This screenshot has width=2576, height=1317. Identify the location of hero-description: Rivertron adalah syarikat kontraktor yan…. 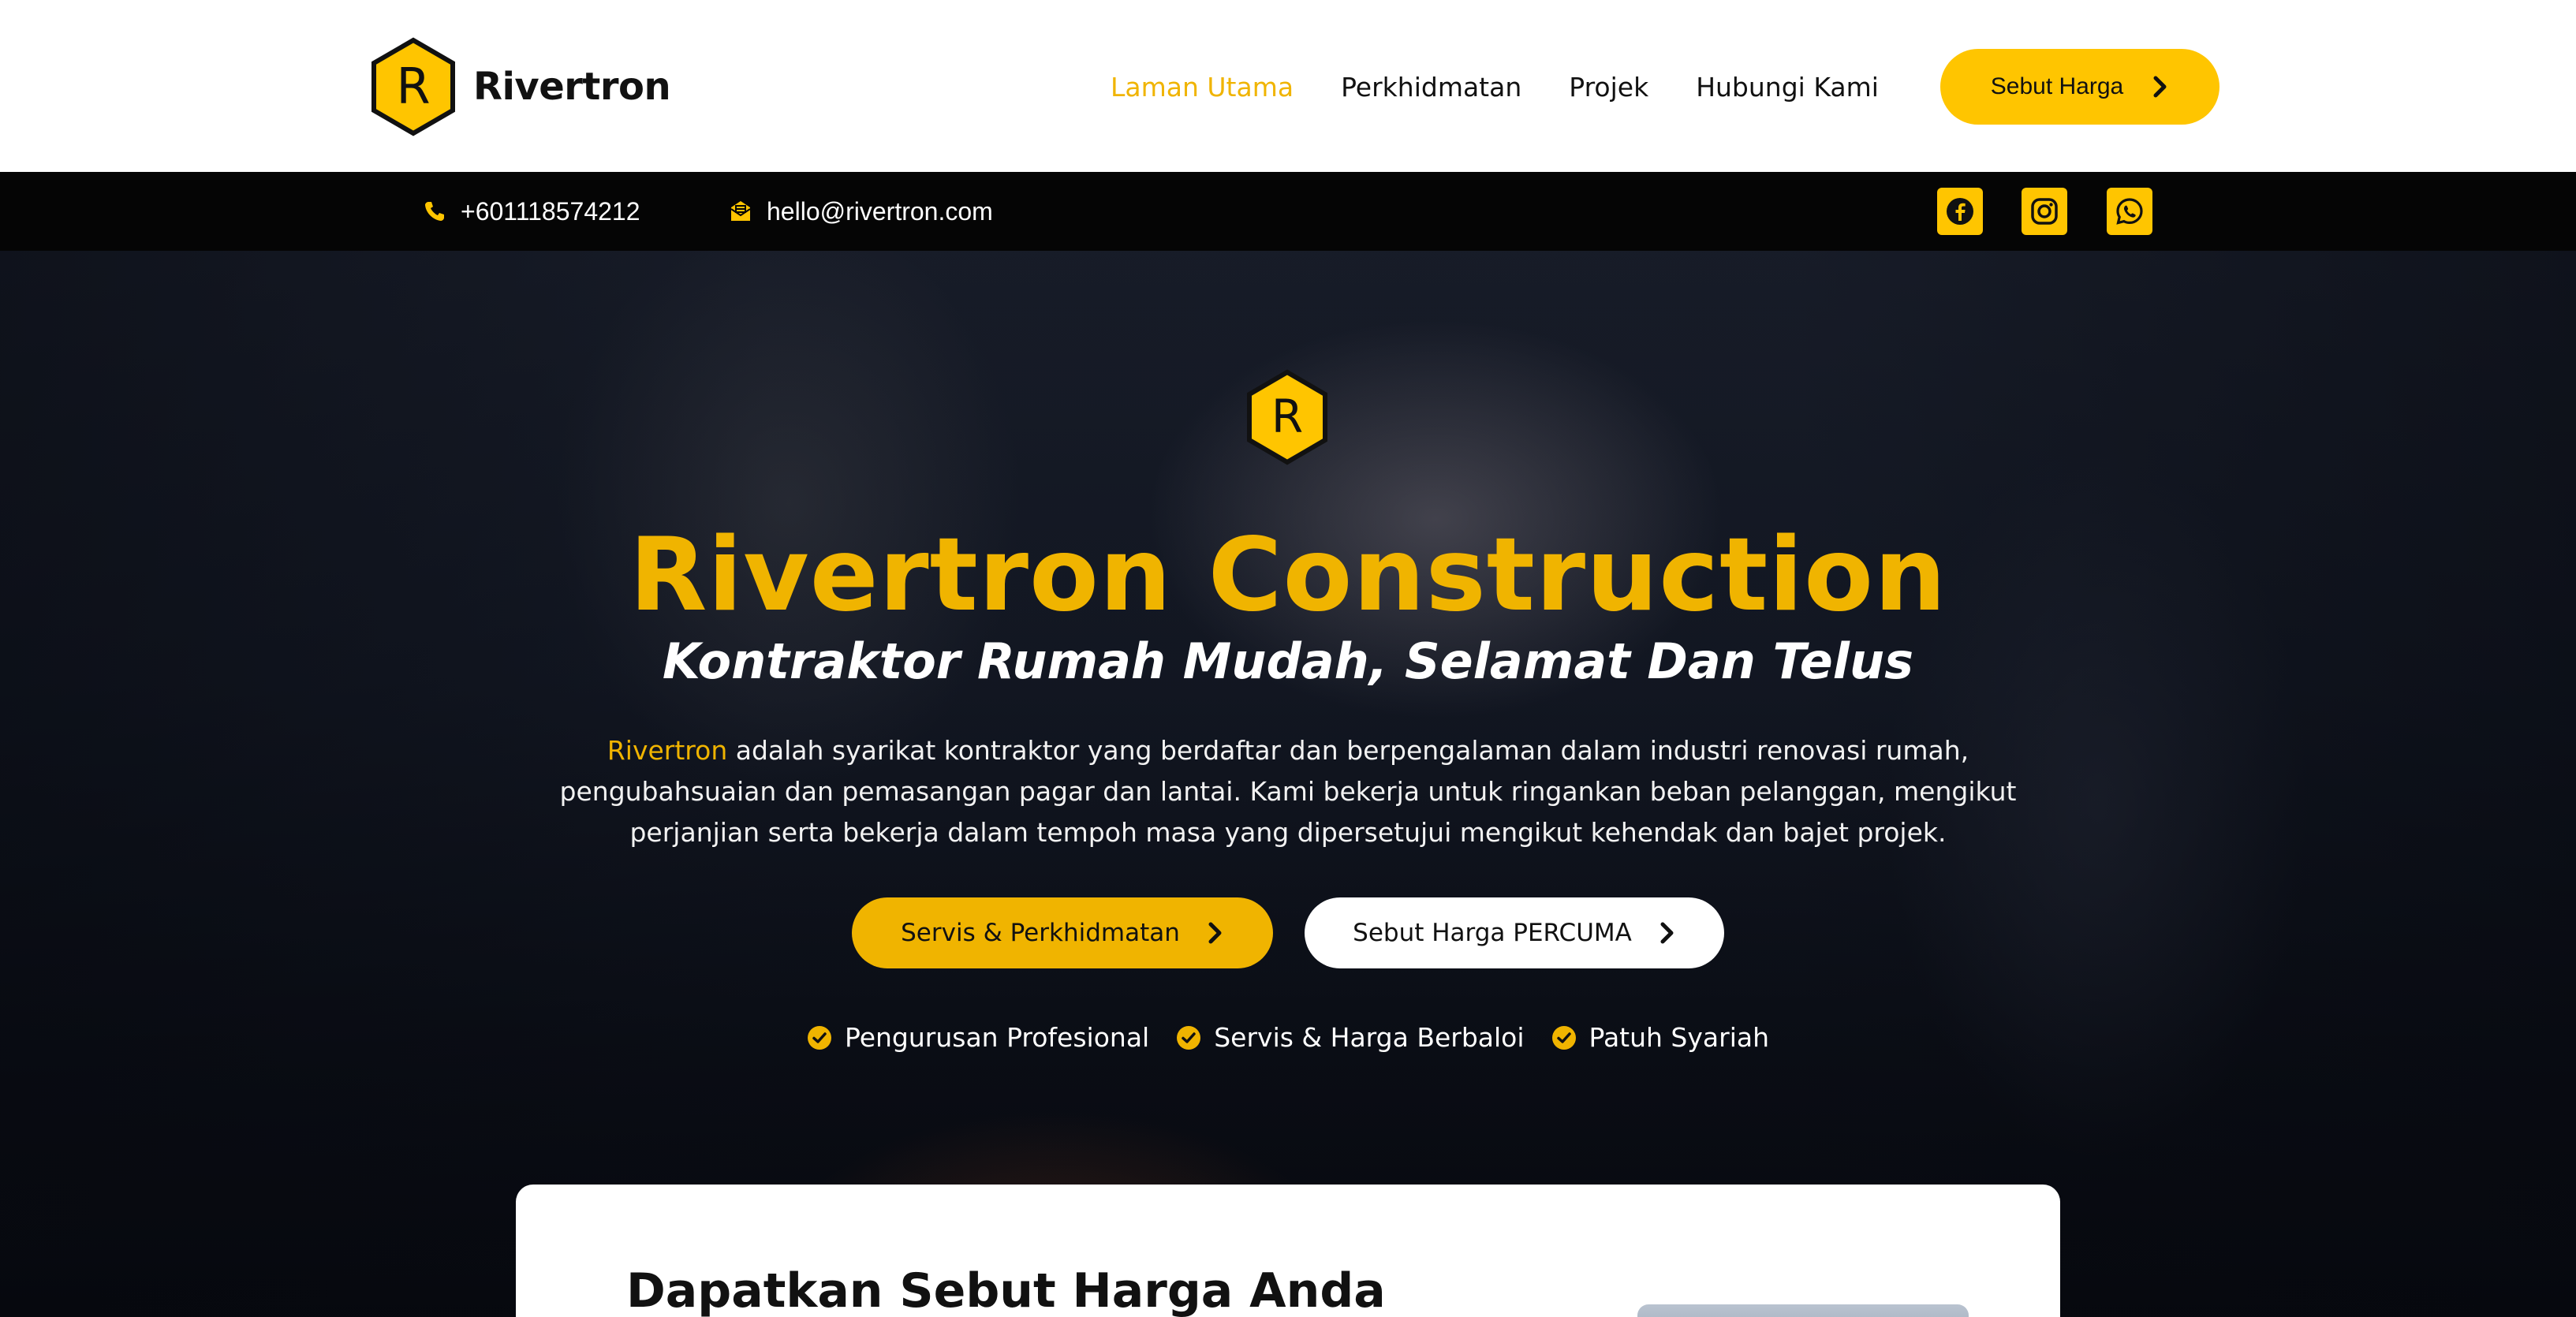
(1288, 791).